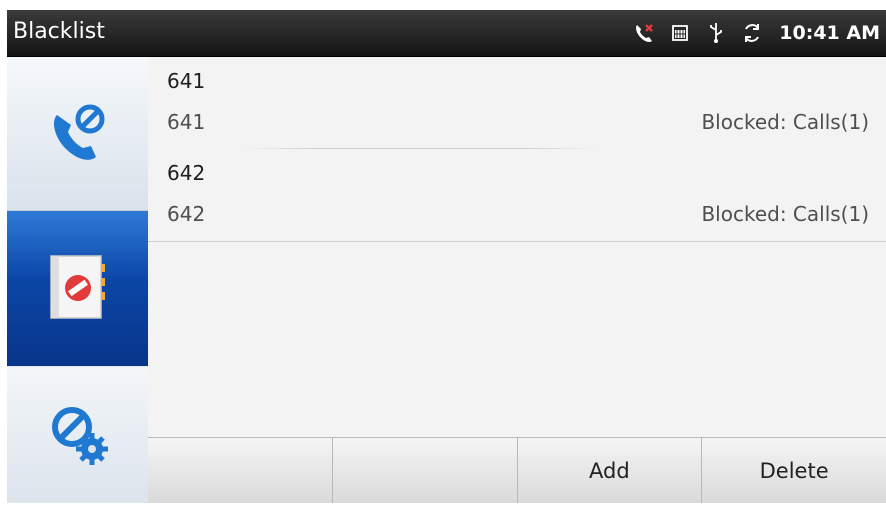 The image size is (886, 507). What do you see at coordinates (446, 33) in the screenshot?
I see `status-bar: Blacklist 10:41 AM` at bounding box center [446, 33].